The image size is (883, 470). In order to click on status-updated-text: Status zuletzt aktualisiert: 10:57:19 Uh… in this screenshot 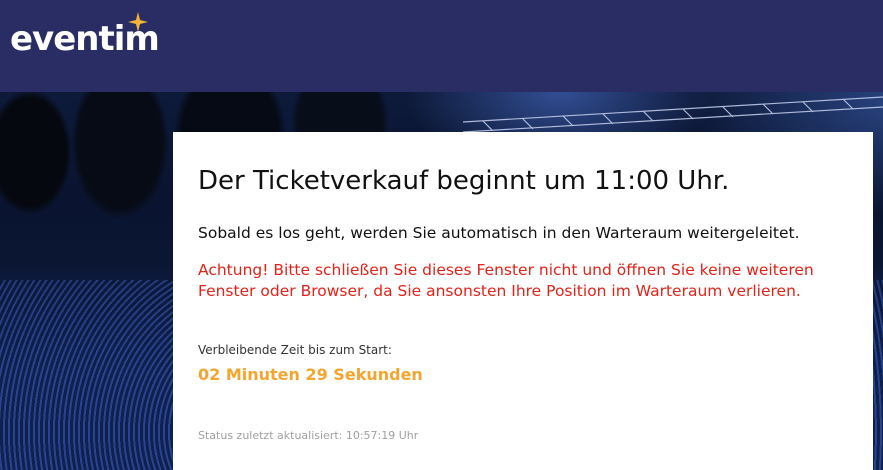, I will do `click(308, 435)`.